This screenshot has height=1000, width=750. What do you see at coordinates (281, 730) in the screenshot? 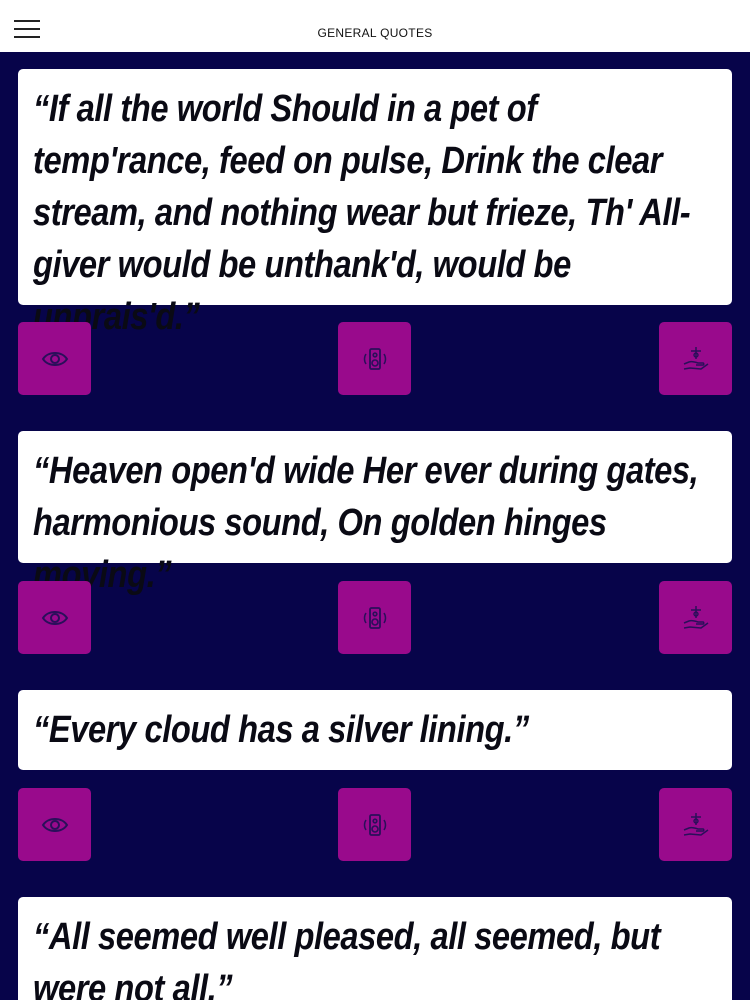
I see `quote-text: “Every cloud has a silver lining.”` at bounding box center [281, 730].